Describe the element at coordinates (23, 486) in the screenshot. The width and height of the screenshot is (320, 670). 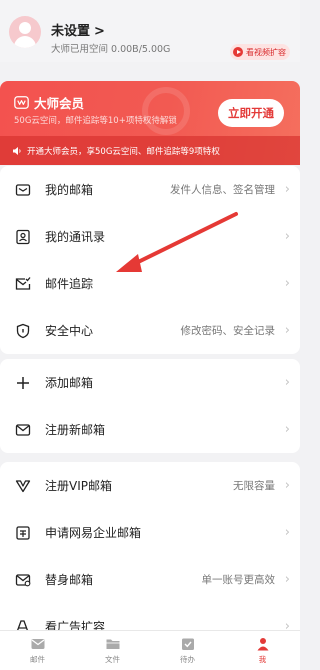
I see `vip-v-icon` at that location.